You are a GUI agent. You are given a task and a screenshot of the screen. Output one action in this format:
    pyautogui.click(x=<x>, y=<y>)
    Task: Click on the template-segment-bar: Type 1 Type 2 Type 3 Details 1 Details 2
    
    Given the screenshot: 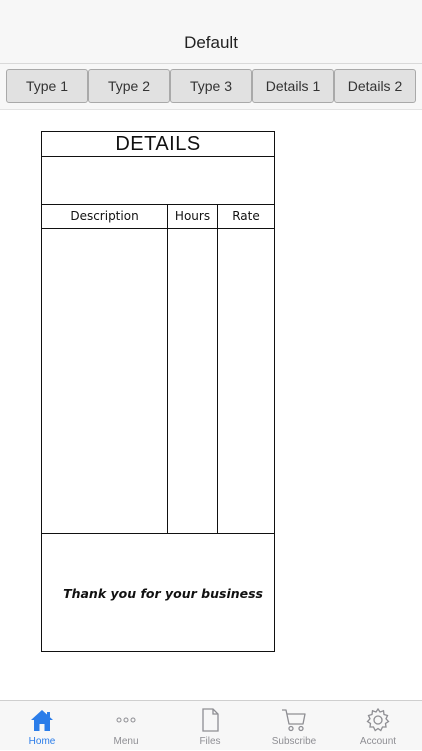 What is the action you would take?
    pyautogui.click(x=211, y=87)
    